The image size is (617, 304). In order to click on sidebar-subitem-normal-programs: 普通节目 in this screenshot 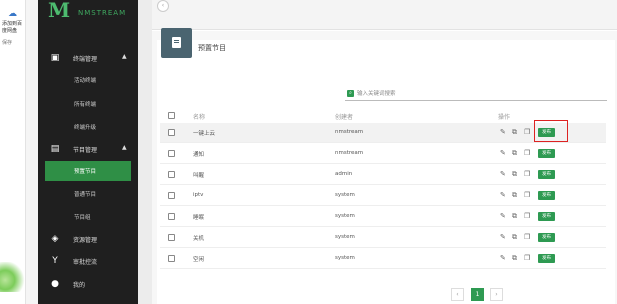, I will do `click(88, 194)`.